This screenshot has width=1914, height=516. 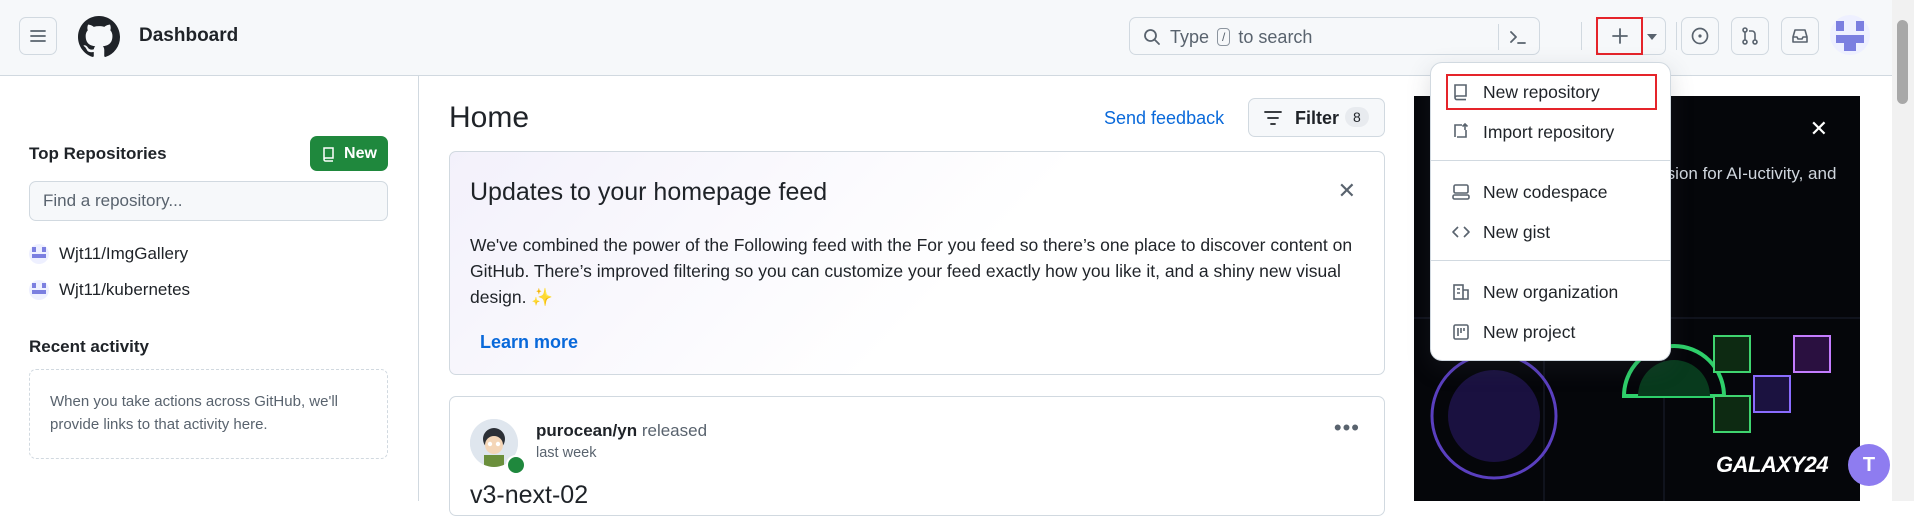 I want to click on menu-button, so click(x=38, y=36).